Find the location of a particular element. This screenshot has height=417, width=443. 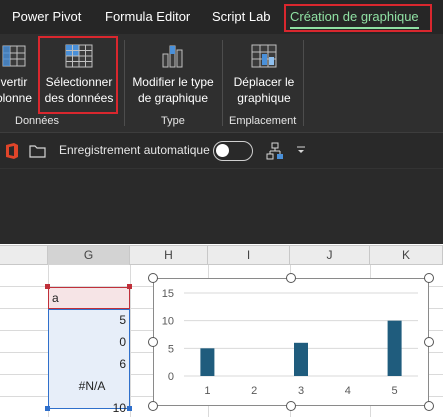

column-header-g: G is located at coordinates (89, 255).